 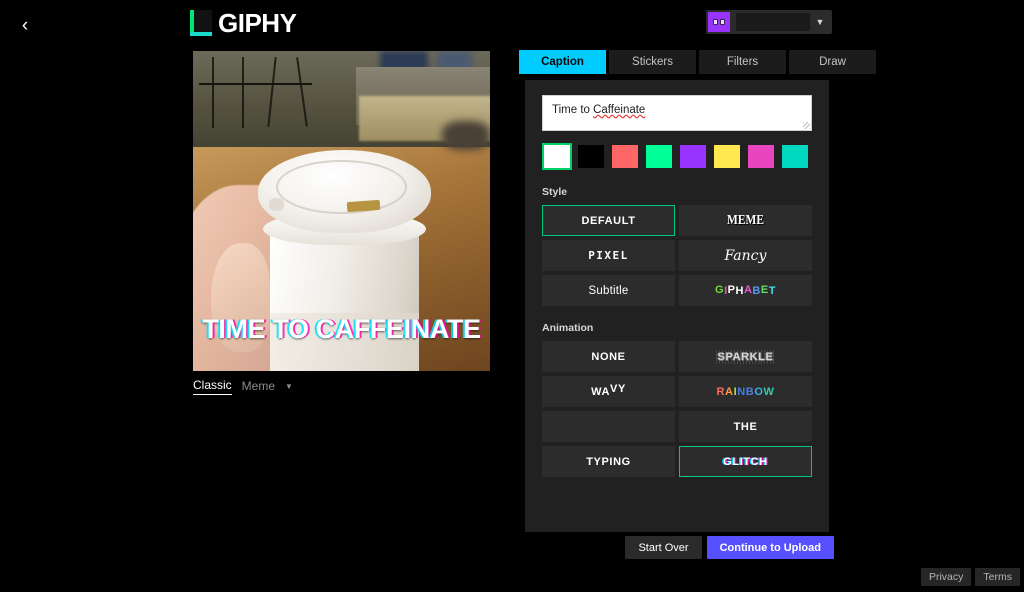 I want to click on chevron-left-icon: ‹, so click(x=25, y=25).